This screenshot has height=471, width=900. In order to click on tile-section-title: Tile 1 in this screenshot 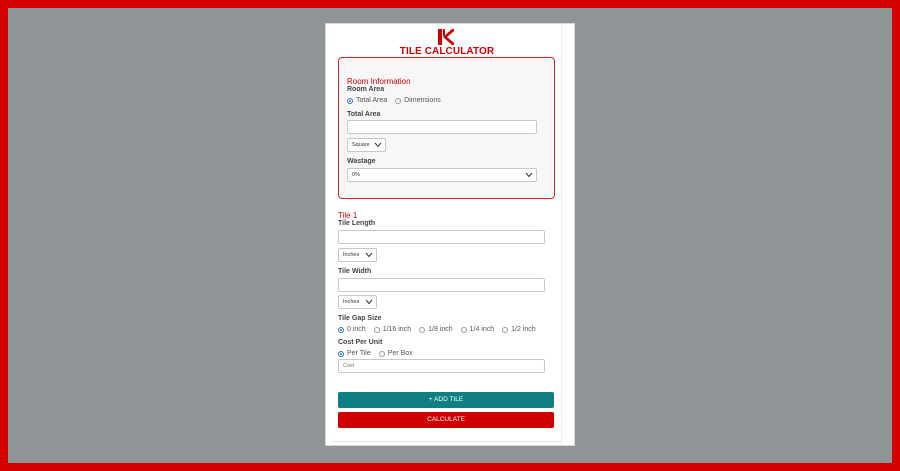, I will do `click(348, 215)`.